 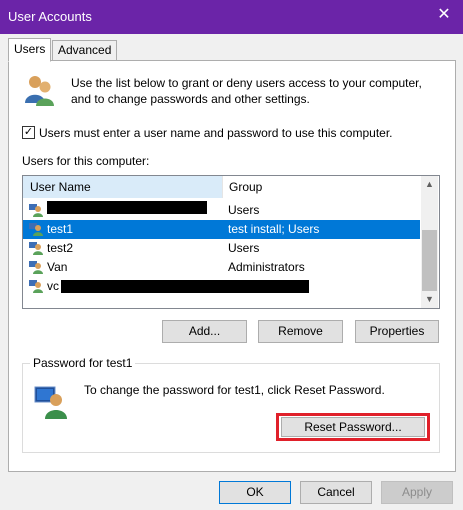 I want to click on table-row: vc, so click(x=222, y=286).